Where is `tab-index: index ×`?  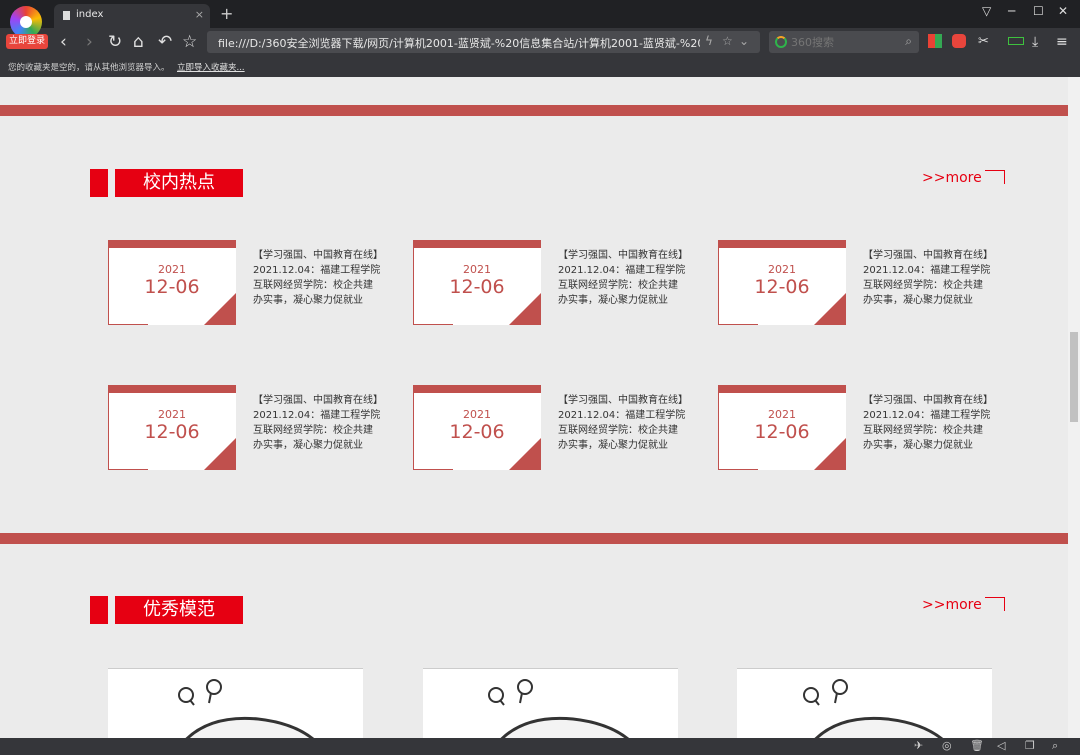 tab-index: index × is located at coordinates (132, 16).